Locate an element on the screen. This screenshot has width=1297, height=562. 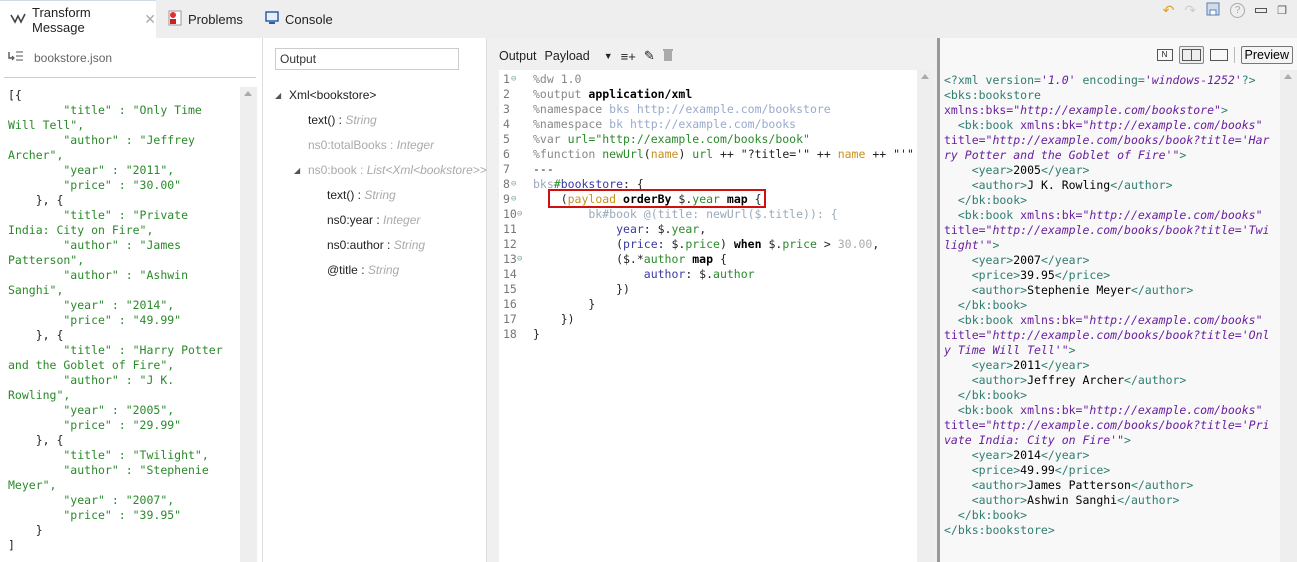
close-icon: ✕ is located at coordinates (150, 19).